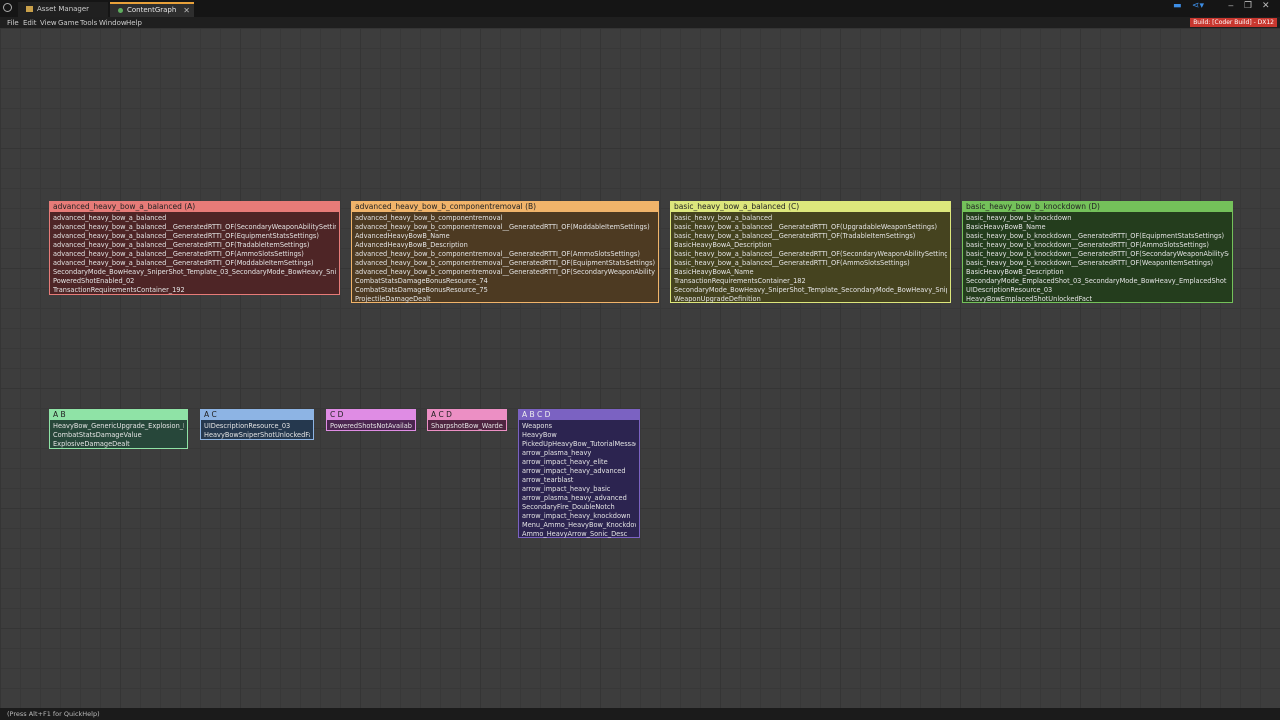 This screenshot has height=720, width=1280. What do you see at coordinates (579, 507) in the screenshot?
I see `node-entry: SecondaryFire_DoubleNotch` at bounding box center [579, 507].